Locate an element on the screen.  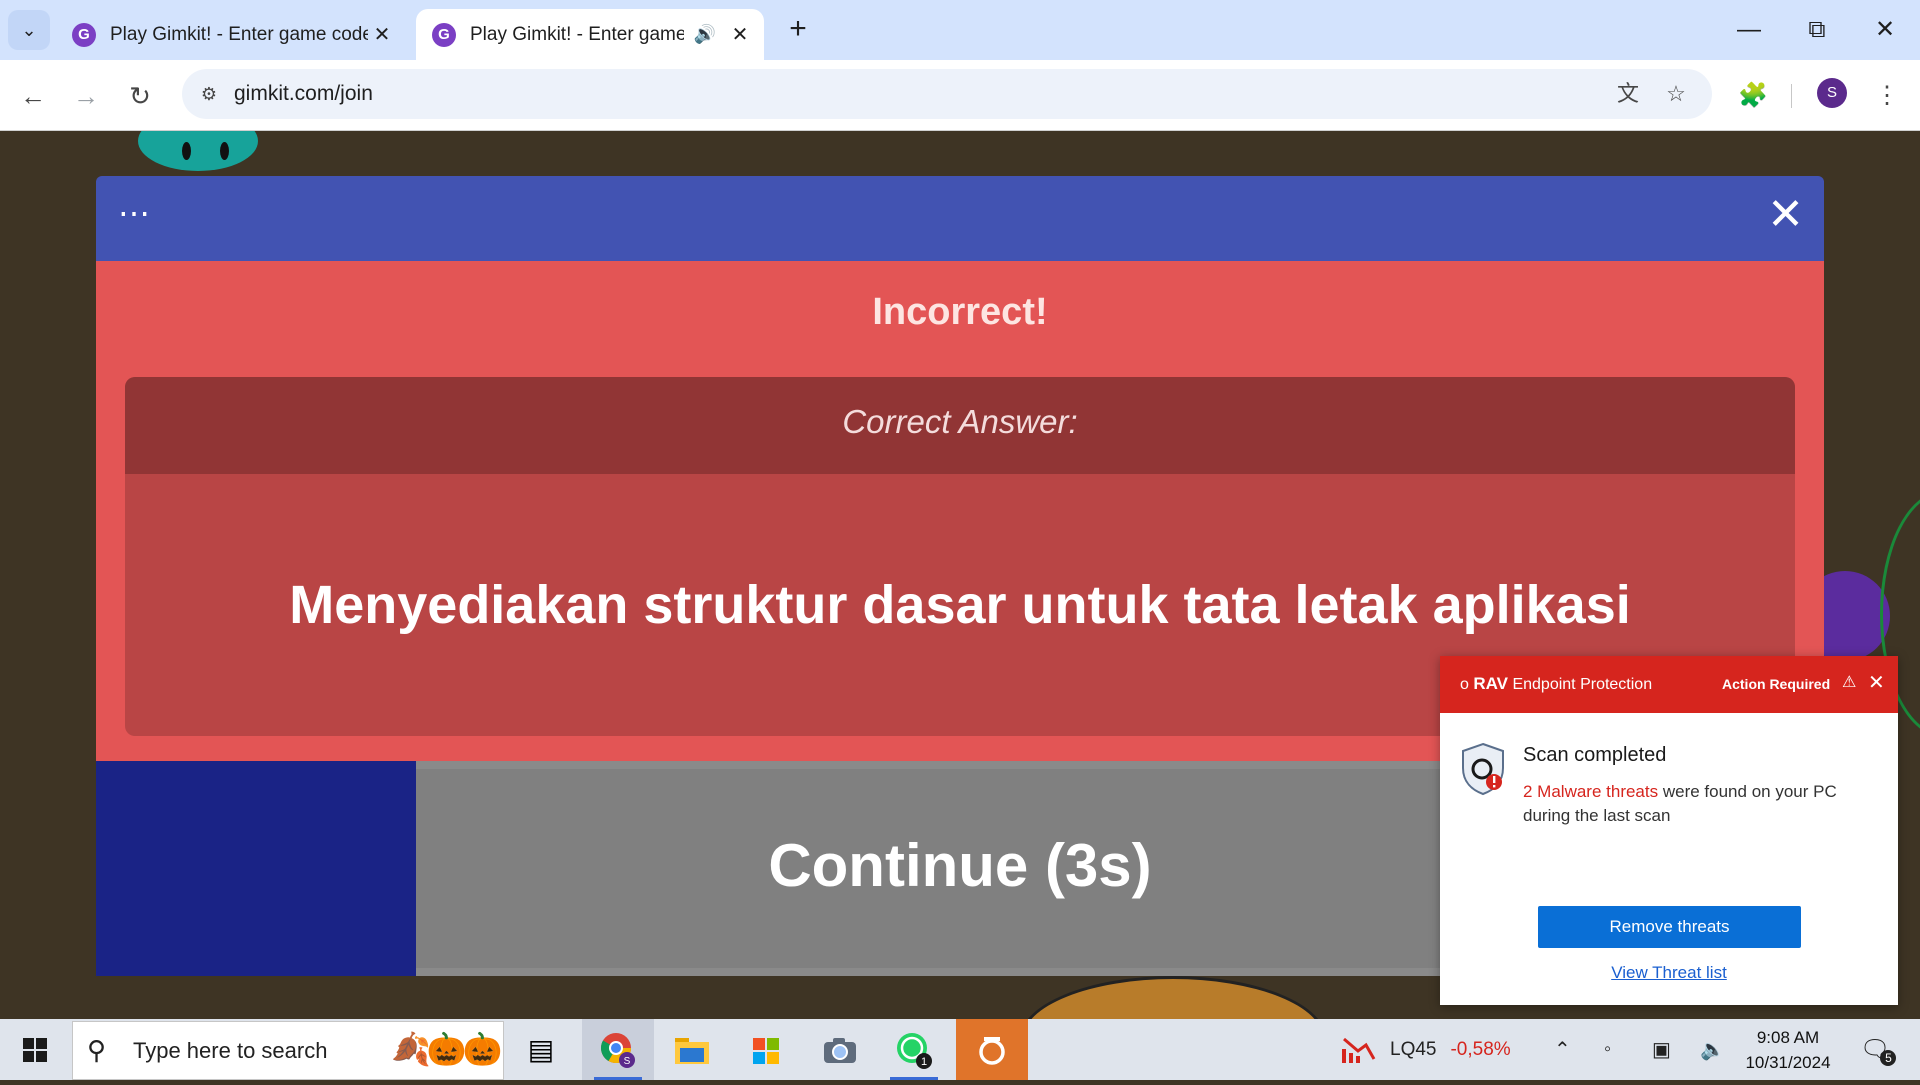
taskbar-search: ⚲ Type here to search 🍂🎃🎃 is located at coordinates (288, 1050).